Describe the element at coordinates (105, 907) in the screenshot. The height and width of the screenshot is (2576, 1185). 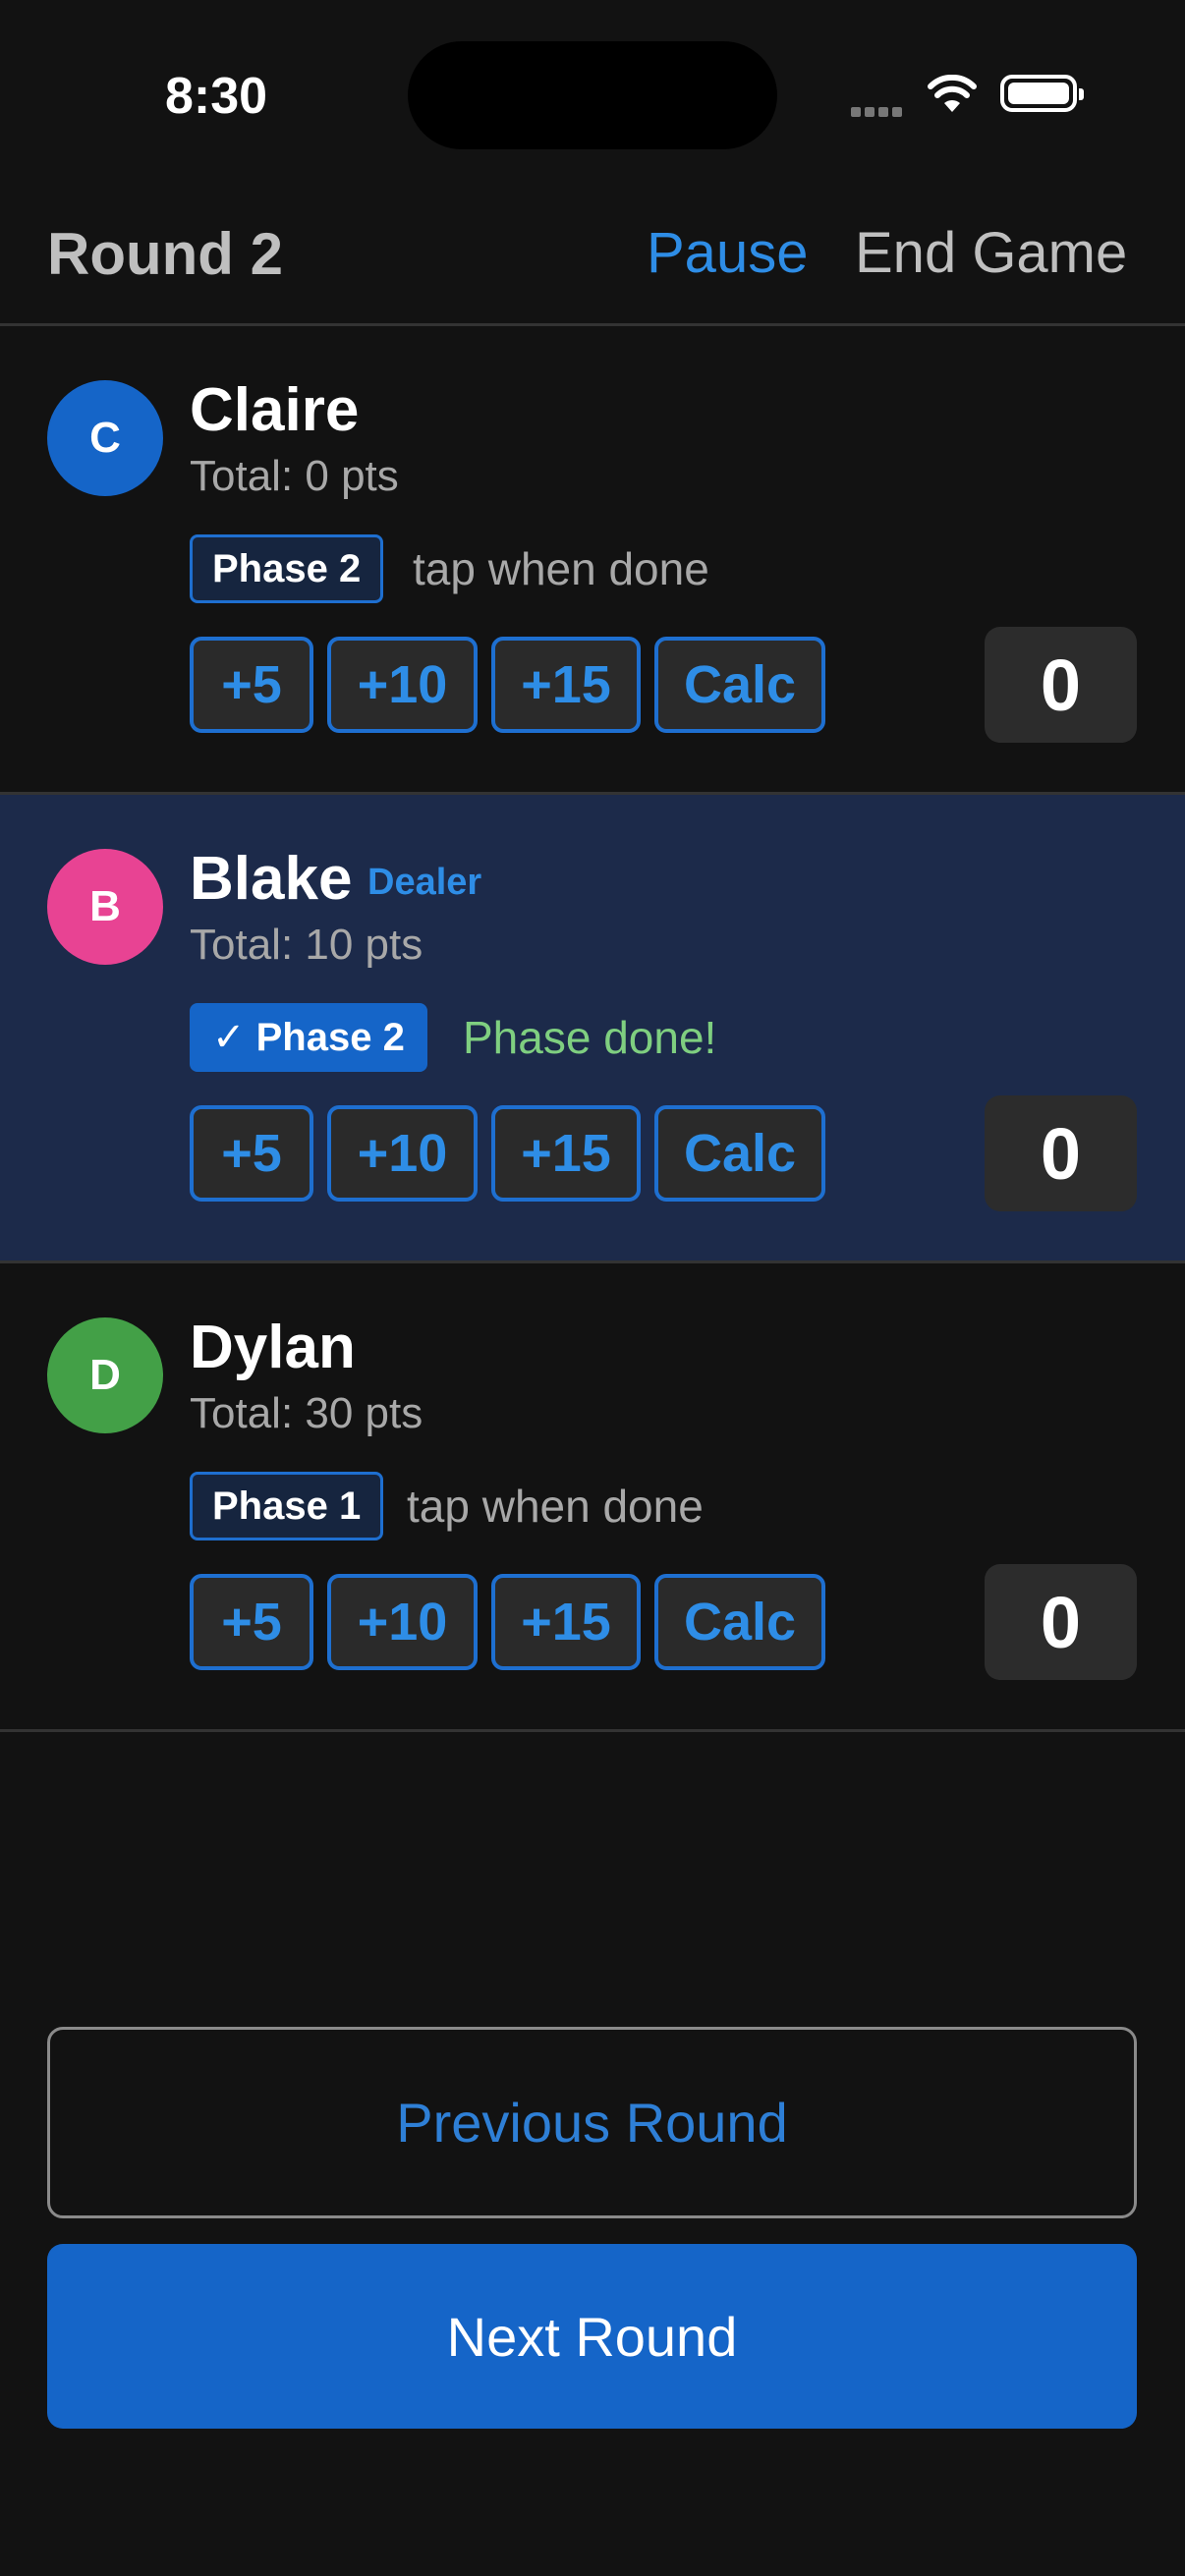
I see `avatar: B` at that location.